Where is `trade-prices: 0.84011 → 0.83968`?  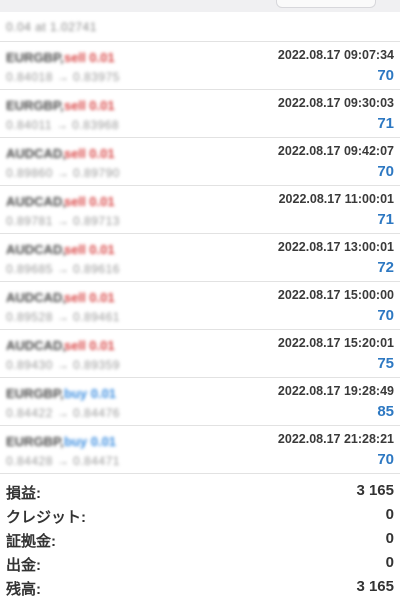 trade-prices: 0.84011 → 0.83968 is located at coordinates (63, 125).